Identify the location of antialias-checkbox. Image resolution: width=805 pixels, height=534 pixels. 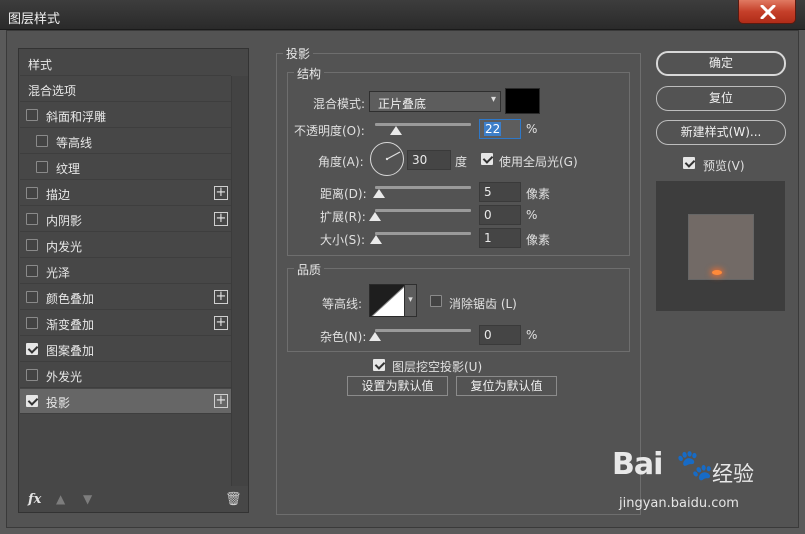
(436, 301).